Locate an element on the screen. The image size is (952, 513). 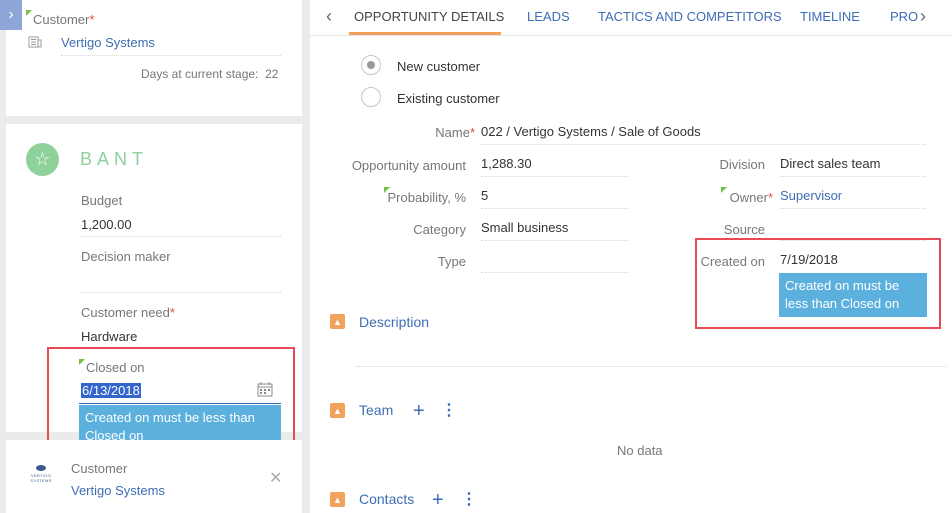
amount-label: Opportunity amount is located at coordinates (408, 165).